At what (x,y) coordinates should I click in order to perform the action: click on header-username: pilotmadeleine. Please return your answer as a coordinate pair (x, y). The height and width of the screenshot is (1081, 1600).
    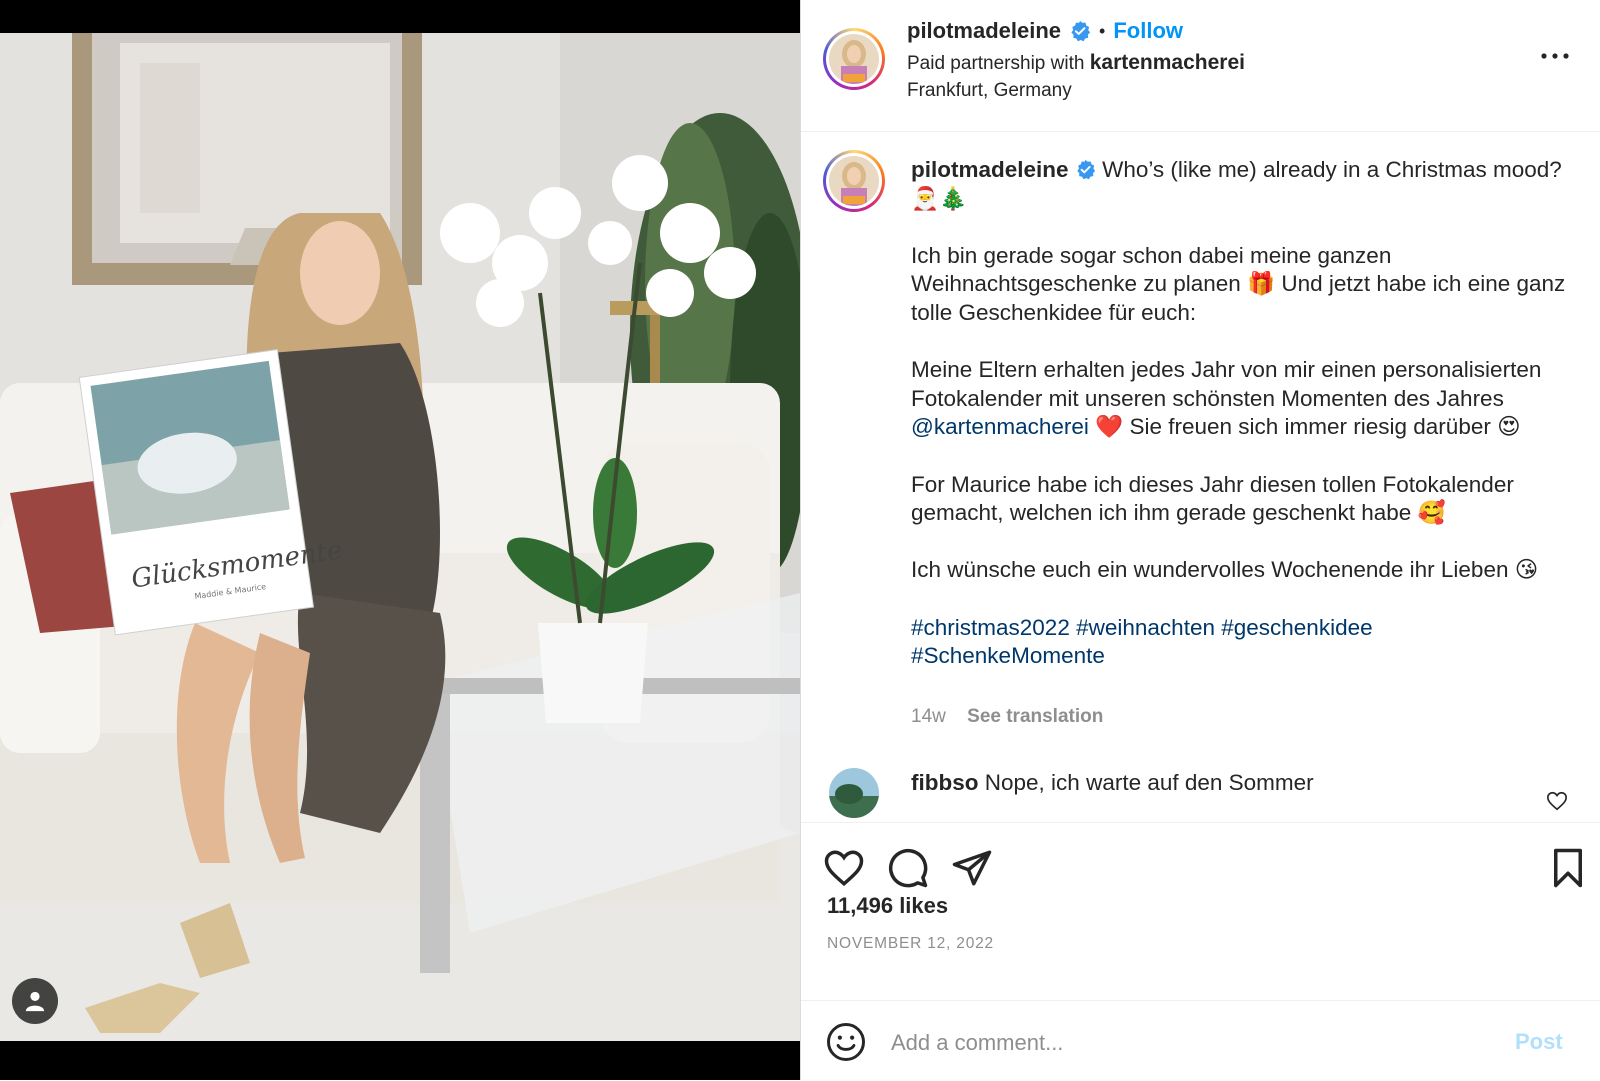
    Looking at the image, I should click on (984, 31).